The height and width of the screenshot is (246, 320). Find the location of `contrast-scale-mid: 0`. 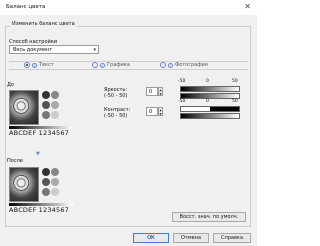

contrast-scale-mid: 0 is located at coordinates (207, 101).